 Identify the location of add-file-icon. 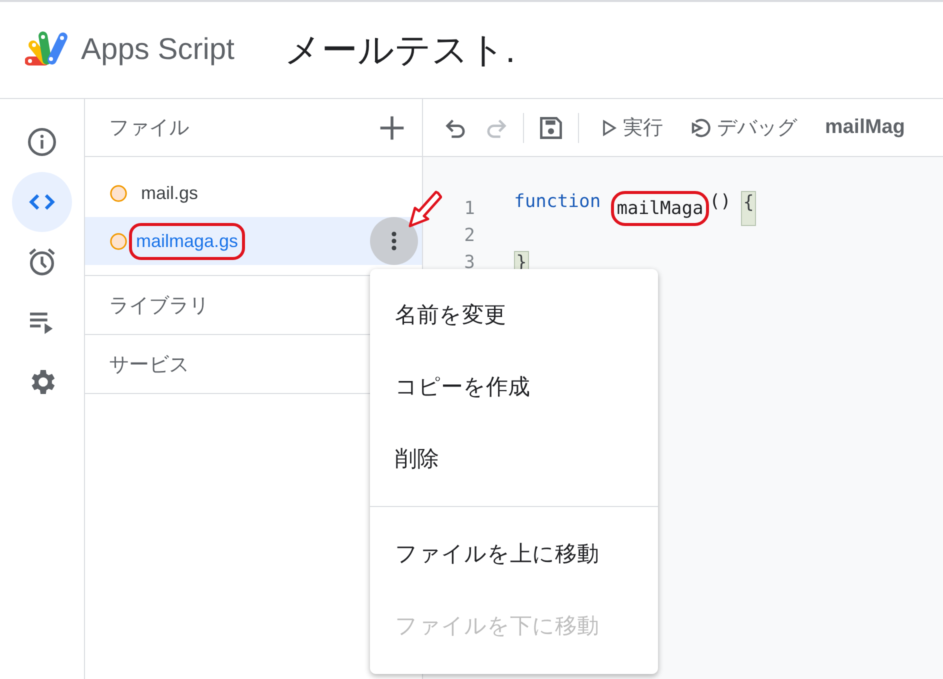
(392, 128).